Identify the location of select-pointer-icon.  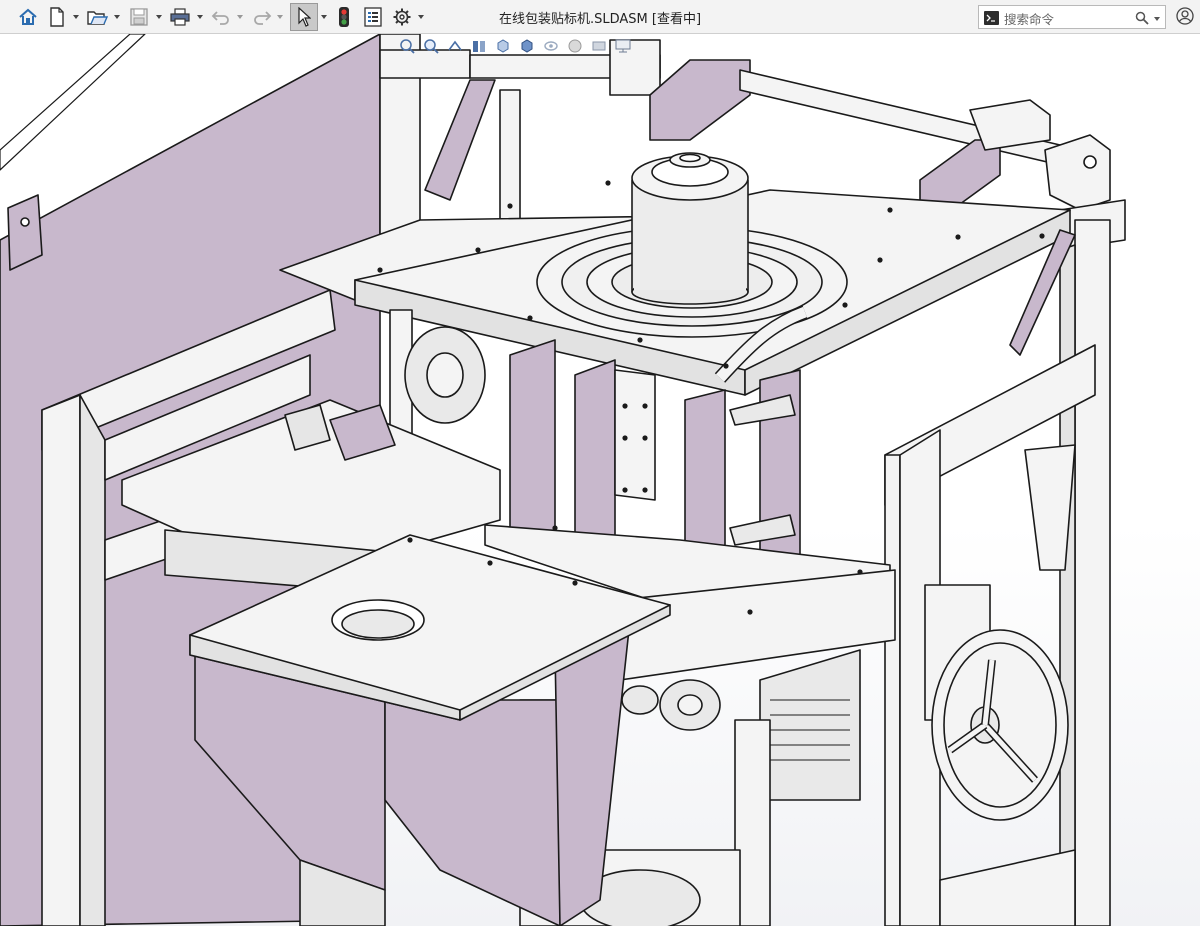
(304, 17).